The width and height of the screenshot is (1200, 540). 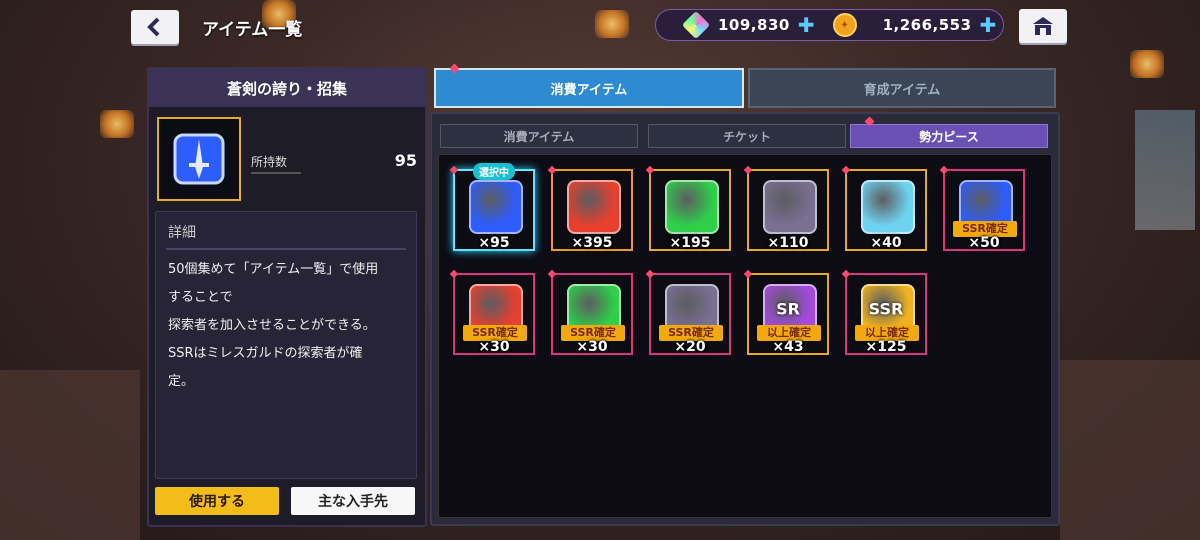 I want to click on item-preview, so click(x=199, y=159).